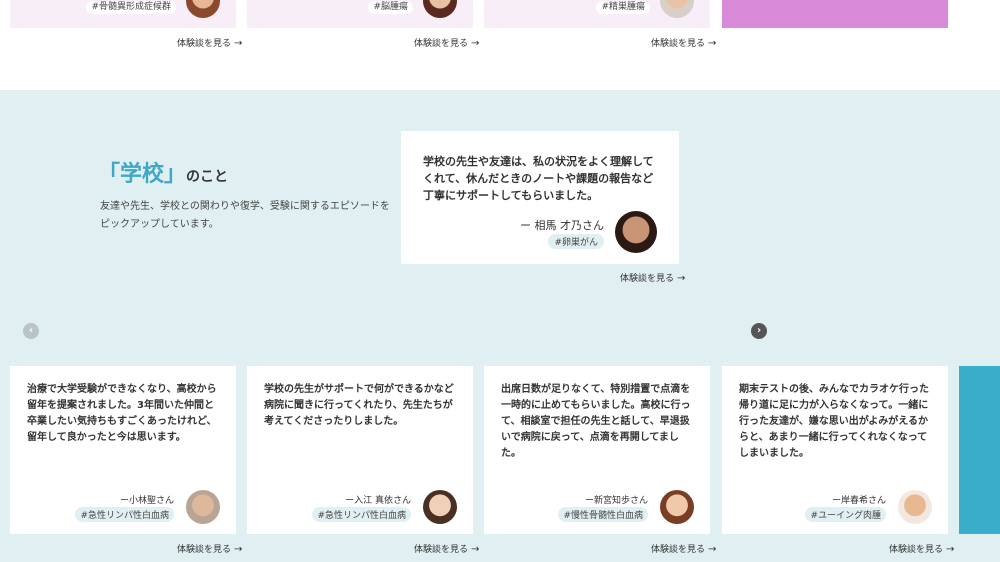 This screenshot has height=562, width=1000. I want to click on card-tag: #ユーイング肉腫, so click(845, 514).